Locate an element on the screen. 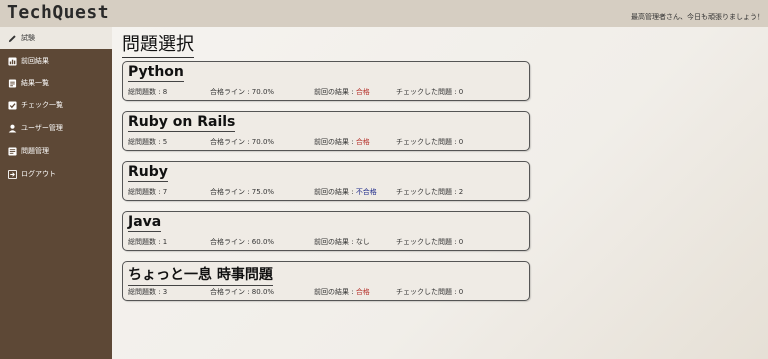 The height and width of the screenshot is (359, 768). pass-line: 合格ライン : 75.0% is located at coordinates (242, 192).